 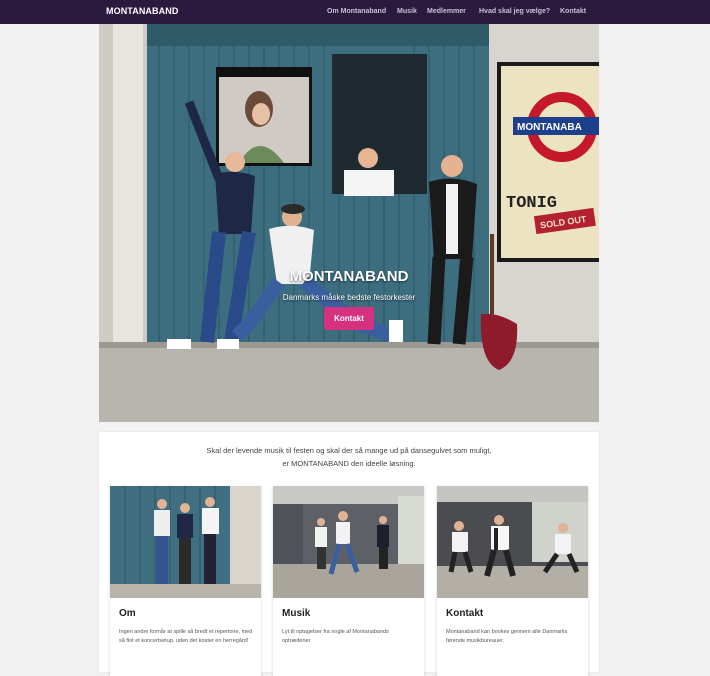 What do you see at coordinates (549, 127) in the screenshot?
I see `sign-text: MONTANABA` at bounding box center [549, 127].